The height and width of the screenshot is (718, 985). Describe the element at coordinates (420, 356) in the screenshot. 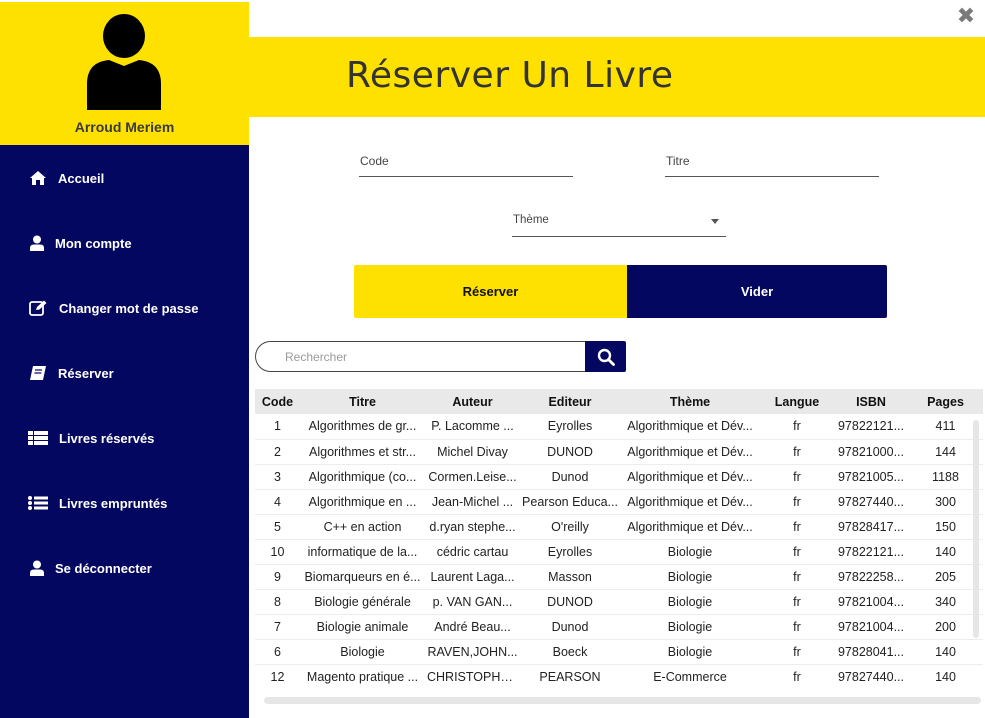

I see `search-input: Rechercher` at that location.